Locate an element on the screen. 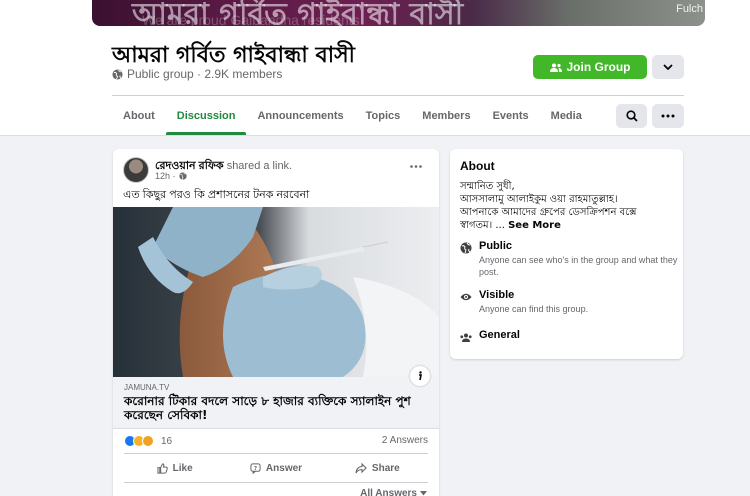  see-more-link: See More is located at coordinates (534, 225).